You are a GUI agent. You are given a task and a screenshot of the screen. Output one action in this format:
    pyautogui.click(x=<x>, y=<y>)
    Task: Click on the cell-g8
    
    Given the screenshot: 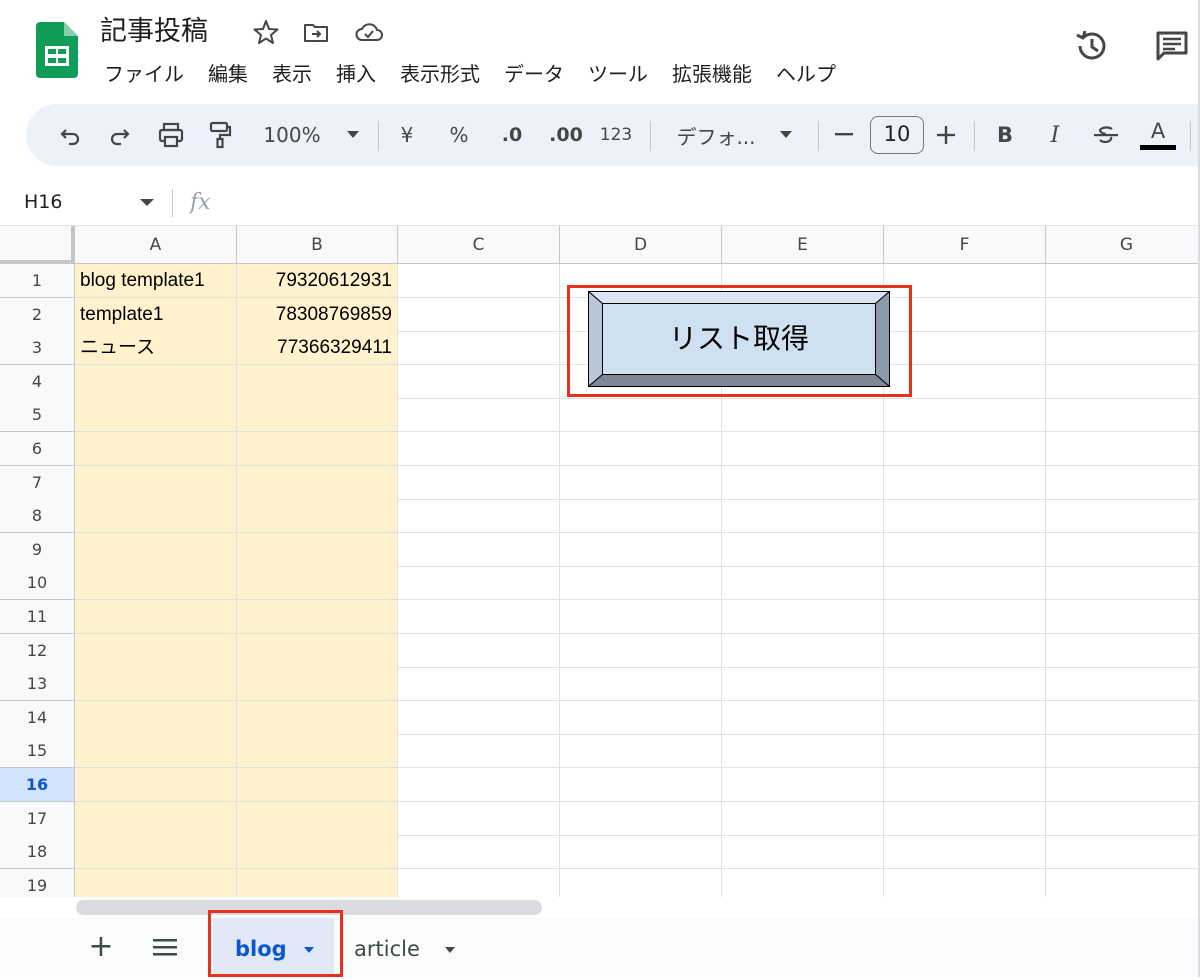 What is the action you would take?
    pyautogui.click(x=1123, y=516)
    